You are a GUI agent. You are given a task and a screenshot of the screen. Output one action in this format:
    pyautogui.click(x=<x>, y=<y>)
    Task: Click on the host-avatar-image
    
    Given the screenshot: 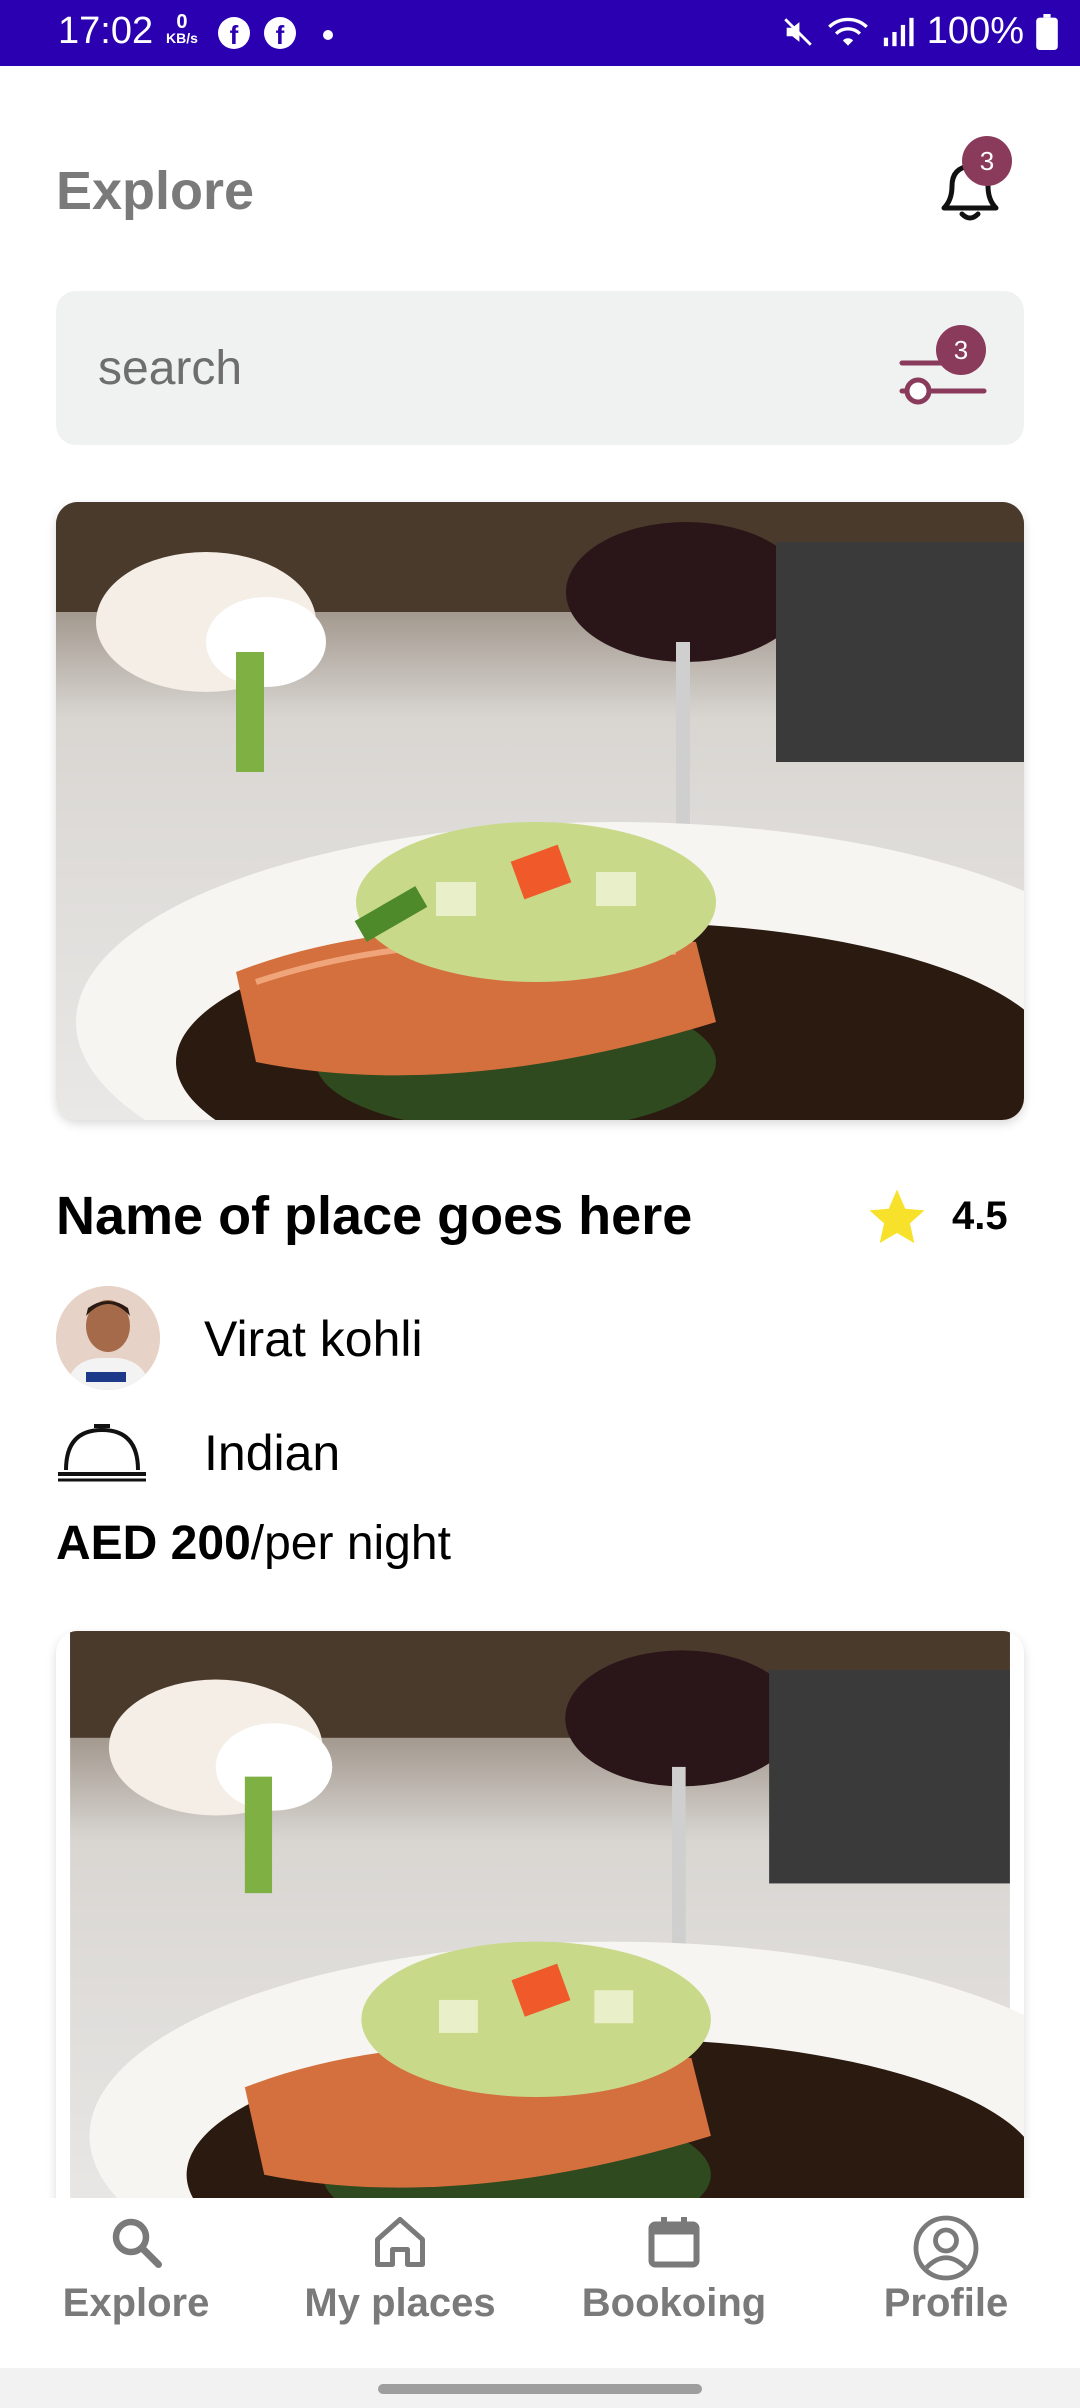 What is the action you would take?
    pyautogui.click(x=108, y=1338)
    